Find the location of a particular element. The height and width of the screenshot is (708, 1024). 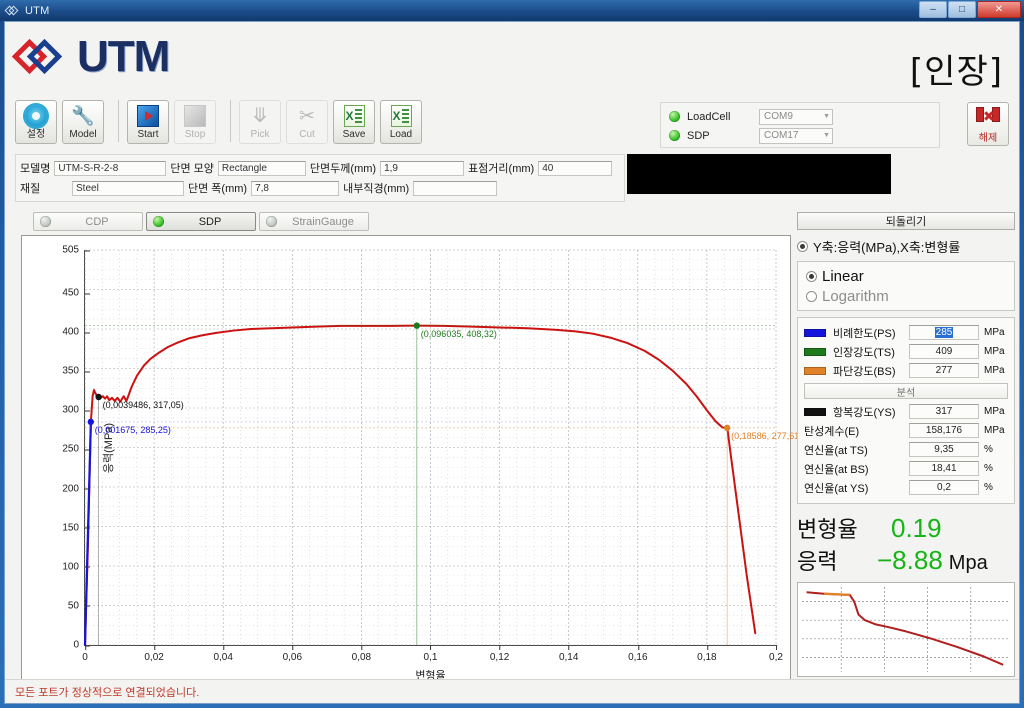

chart-x-tick: 0,02 is located at coordinates (154, 654).